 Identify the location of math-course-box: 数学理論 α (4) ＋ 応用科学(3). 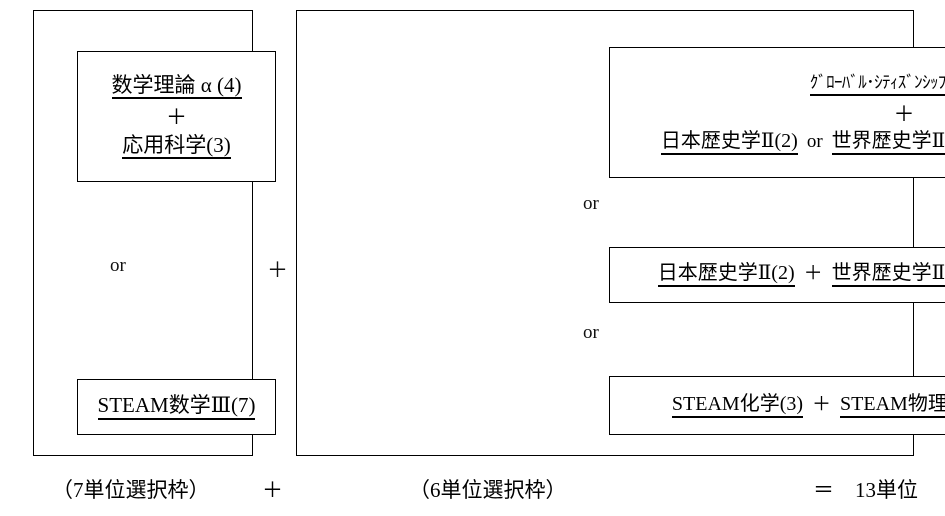
(176, 116).